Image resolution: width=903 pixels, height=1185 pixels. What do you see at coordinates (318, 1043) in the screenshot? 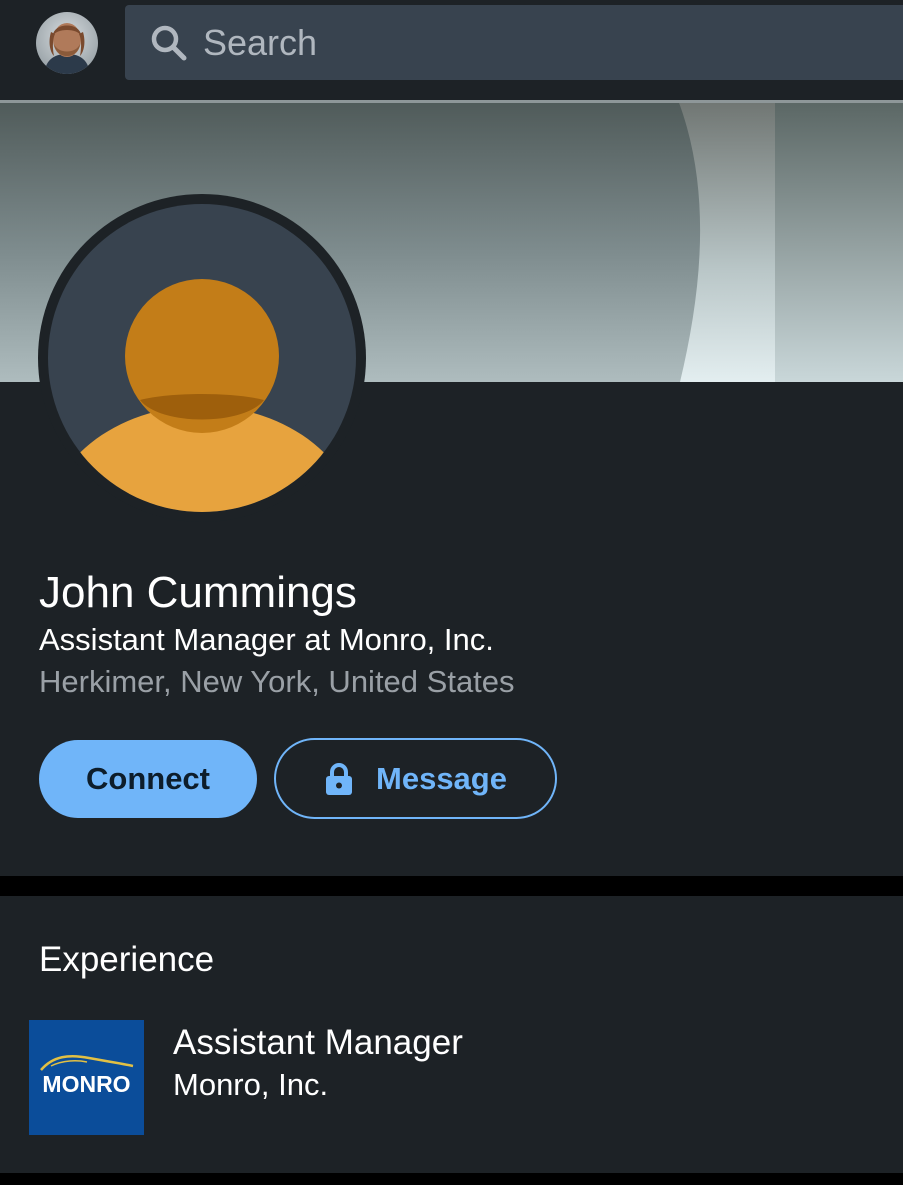
I see `experience-role: Assistant Manager` at bounding box center [318, 1043].